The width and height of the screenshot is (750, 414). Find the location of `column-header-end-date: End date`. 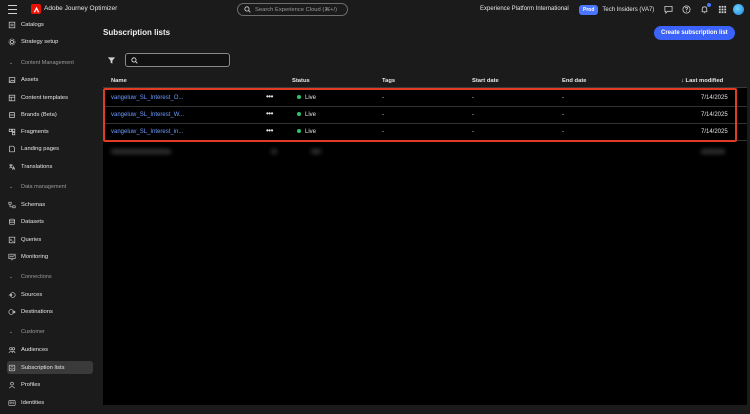

column-header-end-date: End date is located at coordinates (574, 81).